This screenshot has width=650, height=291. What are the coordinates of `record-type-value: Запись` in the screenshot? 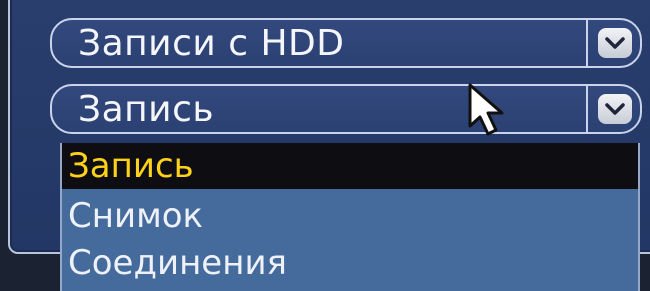 It's located at (146, 109).